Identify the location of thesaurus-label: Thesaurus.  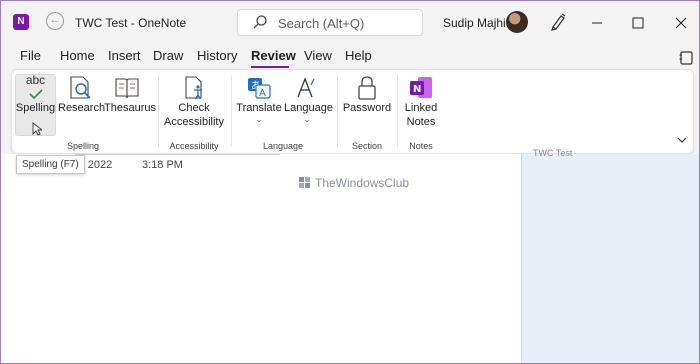
(130, 108).